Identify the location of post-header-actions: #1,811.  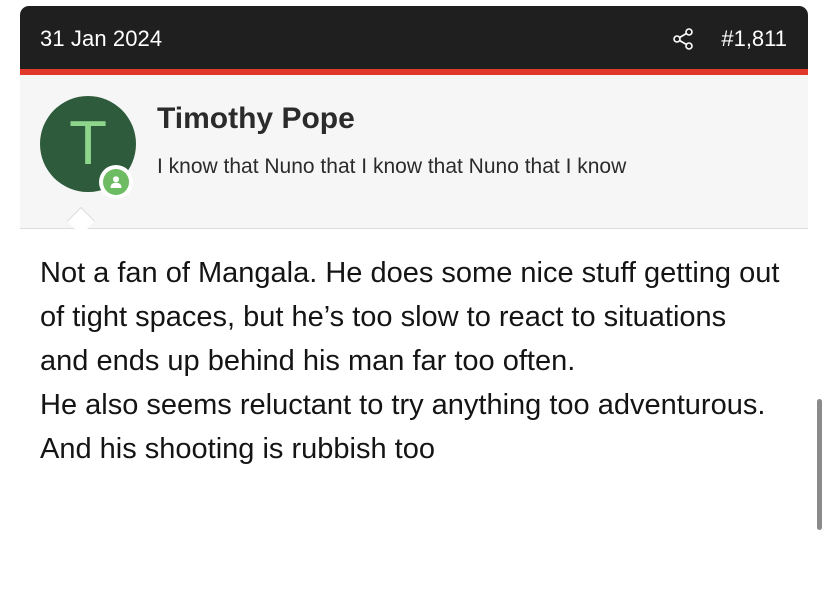
(729, 39).